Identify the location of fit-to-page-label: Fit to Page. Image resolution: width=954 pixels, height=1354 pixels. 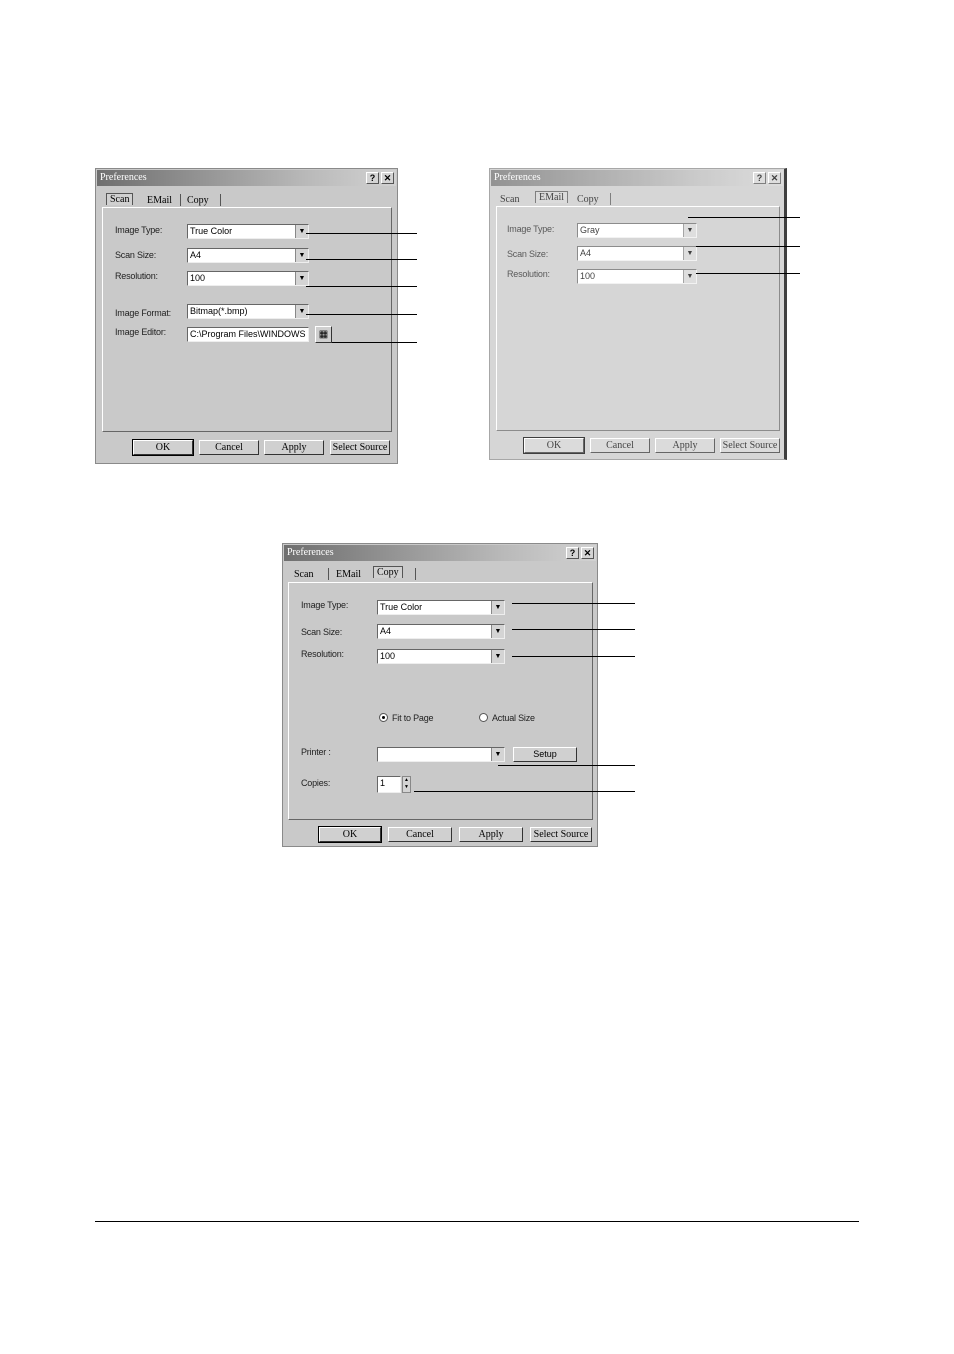
(413, 718).